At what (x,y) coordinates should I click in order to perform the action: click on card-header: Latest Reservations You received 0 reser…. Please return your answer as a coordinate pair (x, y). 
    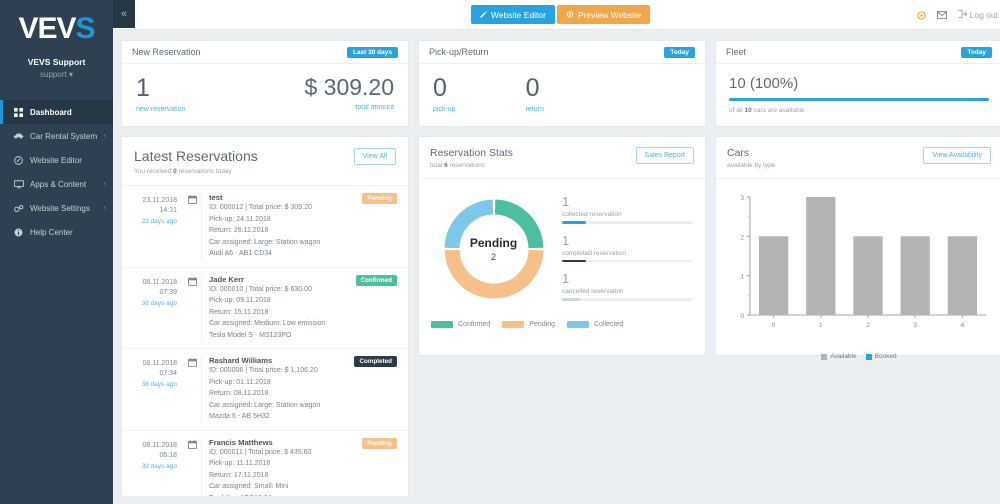
    Looking at the image, I should click on (265, 161).